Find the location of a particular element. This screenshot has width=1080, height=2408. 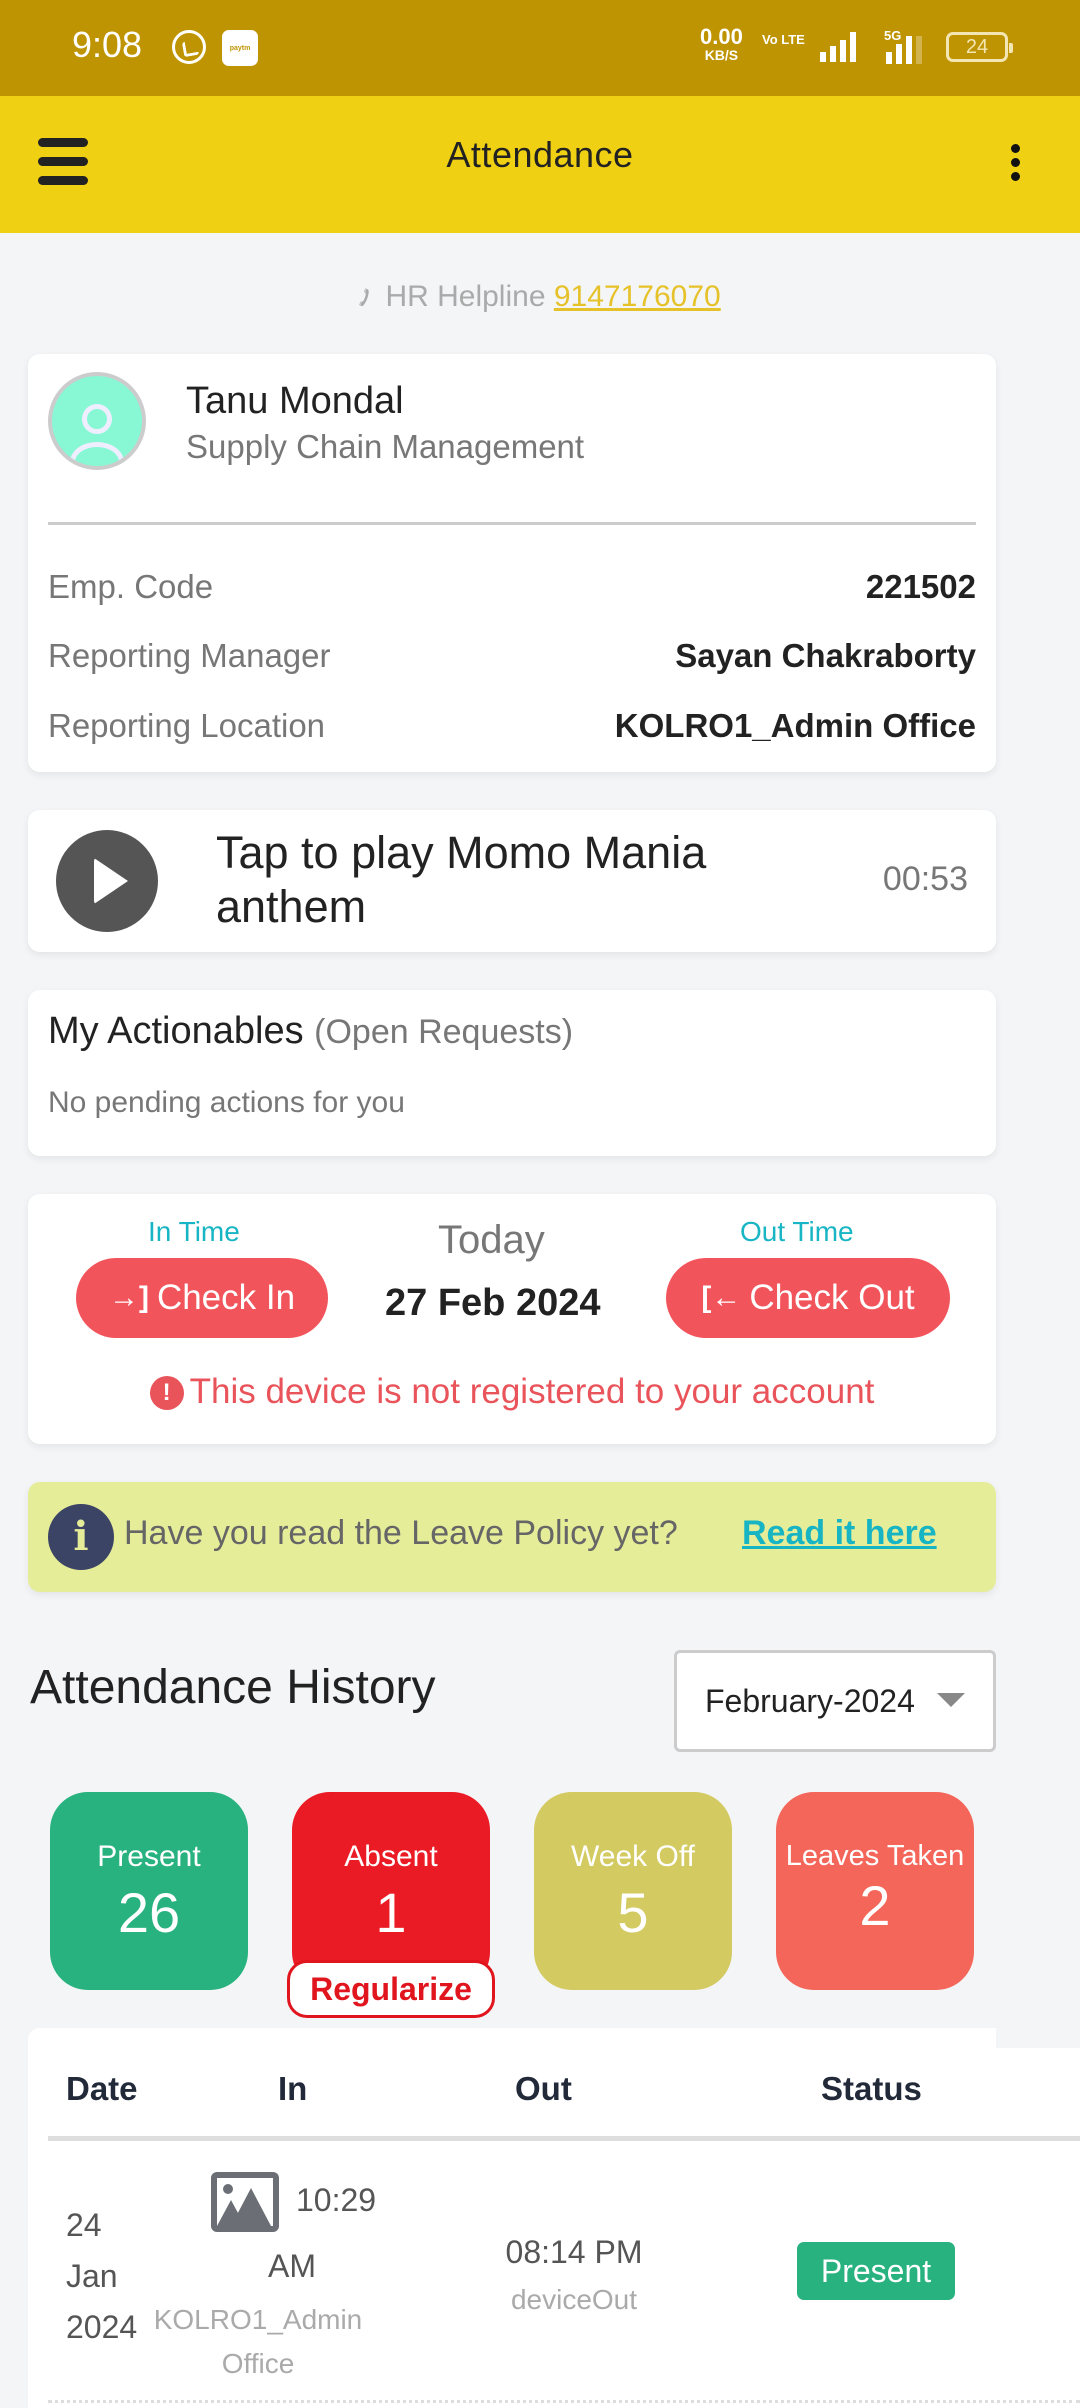

table-header-in: In is located at coordinates (293, 2088).